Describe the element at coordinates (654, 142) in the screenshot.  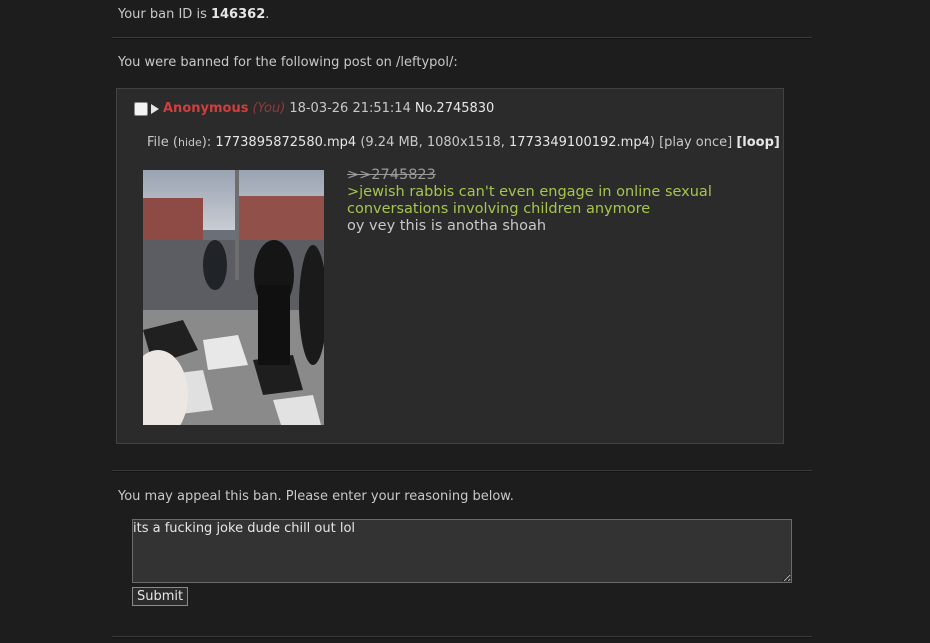
I see `file-meta-close: )` at that location.